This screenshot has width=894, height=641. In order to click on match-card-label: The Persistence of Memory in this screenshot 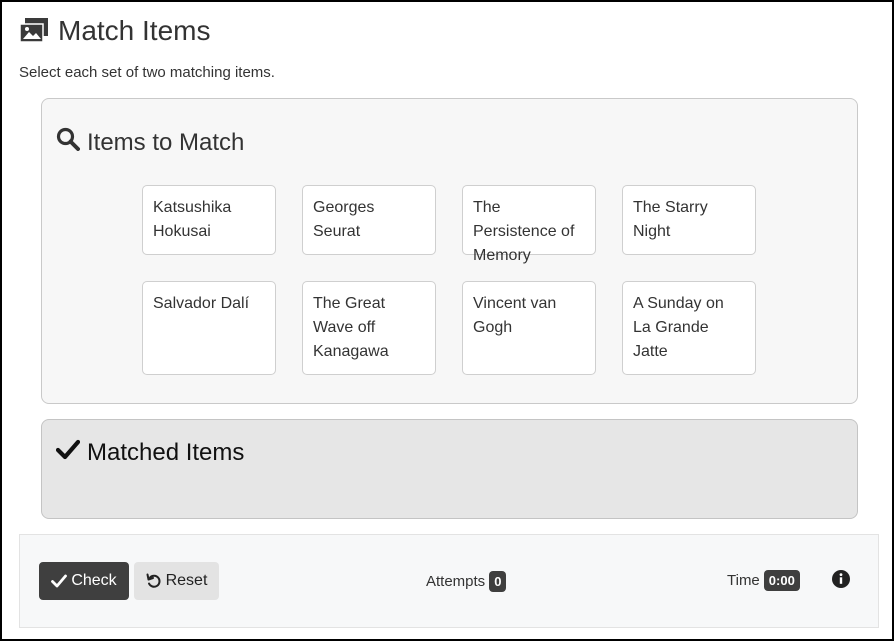, I will do `click(524, 231)`.